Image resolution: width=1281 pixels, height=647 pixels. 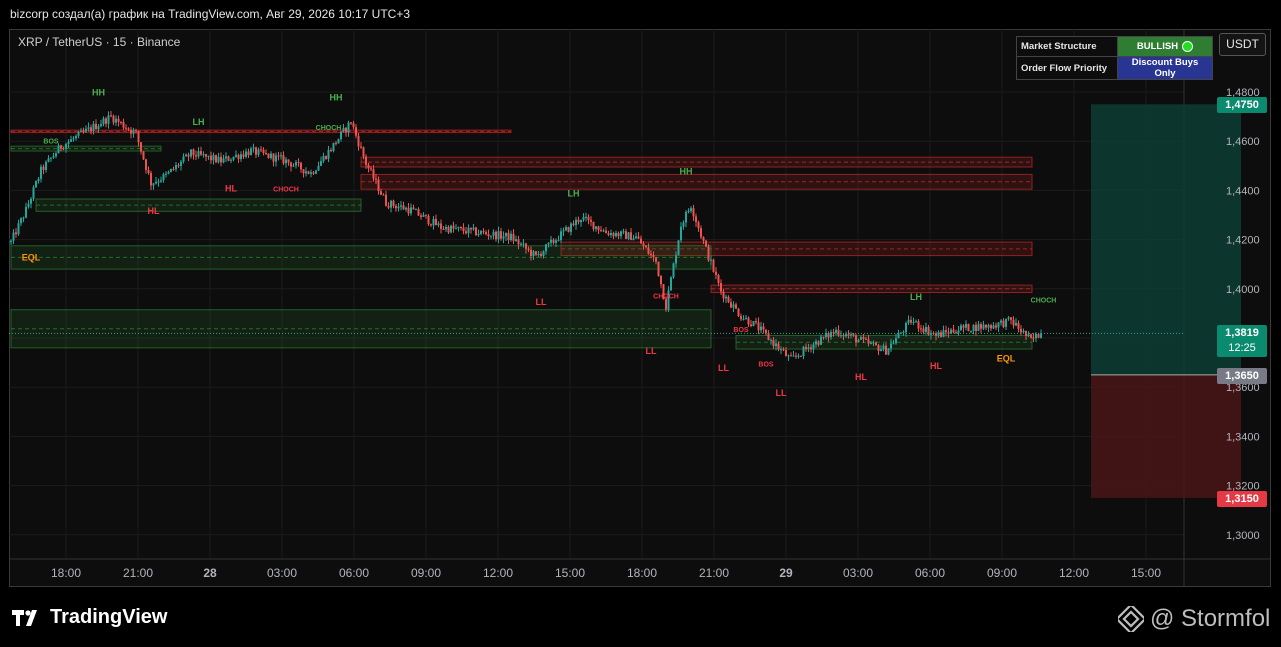 What do you see at coordinates (1243, 536) in the screenshot?
I see `y-tick-label: 1,3000` at bounding box center [1243, 536].